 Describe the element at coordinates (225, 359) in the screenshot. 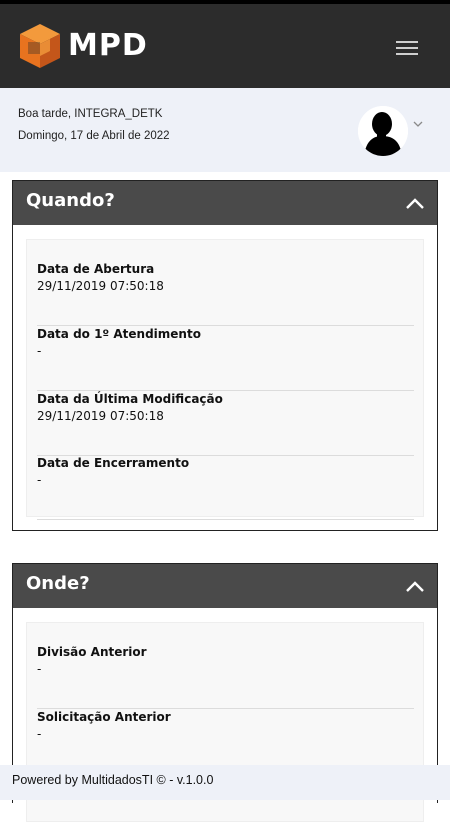

I see `field-data-primeiro-atendimento: Data do 1º Atendimento -` at that location.